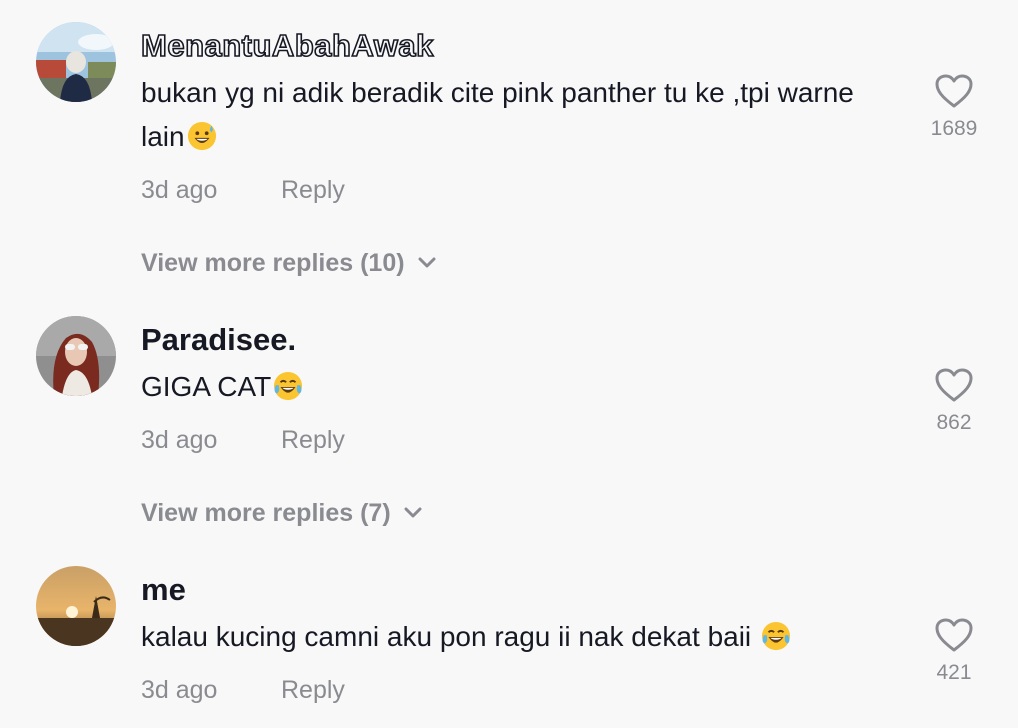 The image size is (1018, 728). What do you see at coordinates (954, 422) in the screenshot?
I see `like-count: 862` at bounding box center [954, 422].